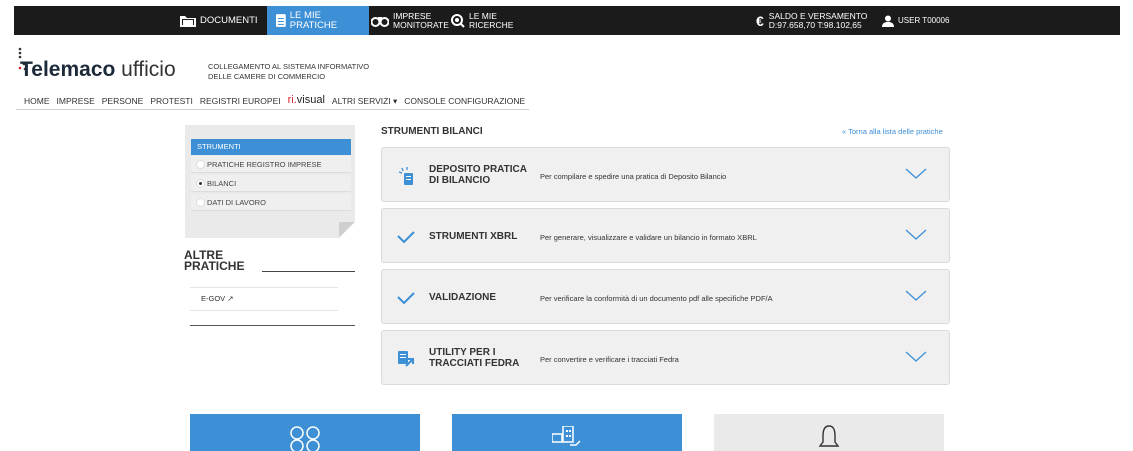 The height and width of the screenshot is (451, 1133). Describe the element at coordinates (272, 325) in the screenshot. I see `sidebar-bottom-divider` at that location.